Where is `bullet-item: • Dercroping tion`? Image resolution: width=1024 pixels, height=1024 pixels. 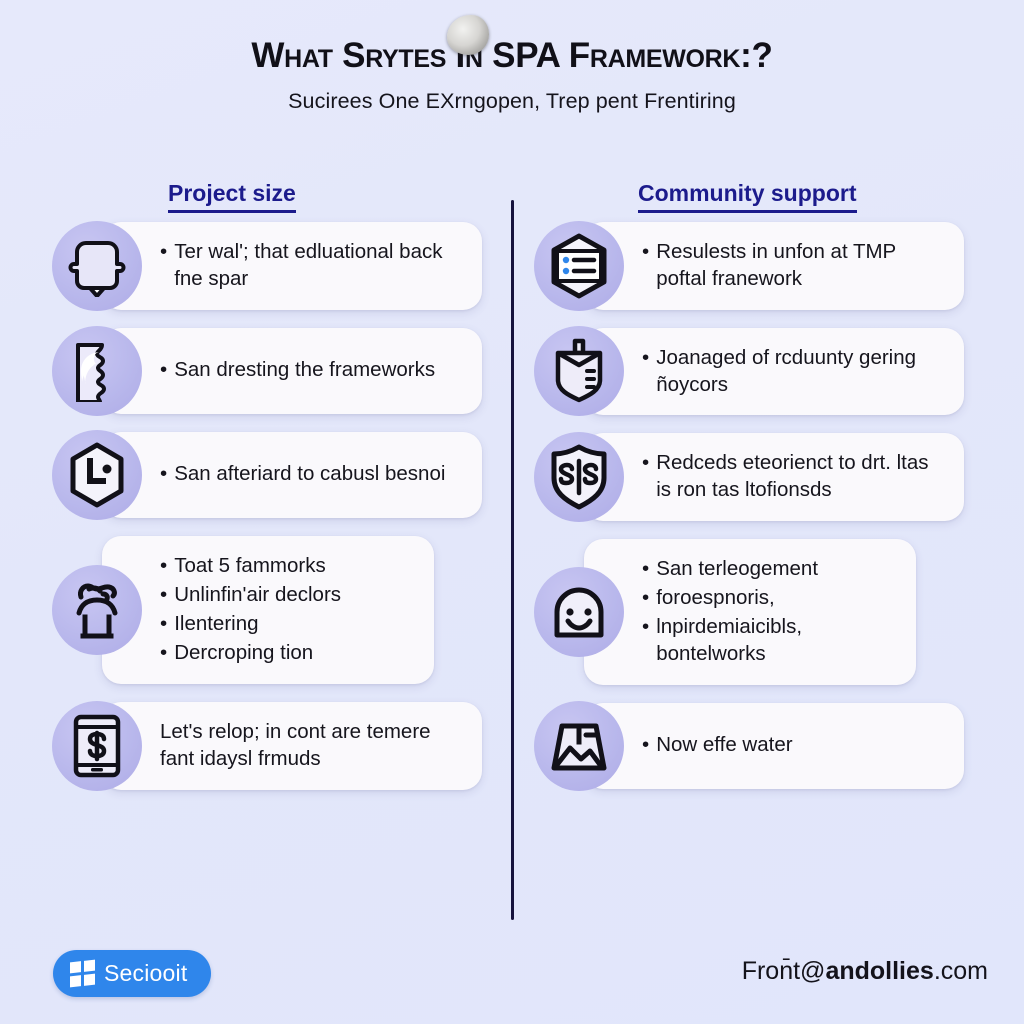
bullet-item: • Dercroping tion is located at coordinates (288, 652).